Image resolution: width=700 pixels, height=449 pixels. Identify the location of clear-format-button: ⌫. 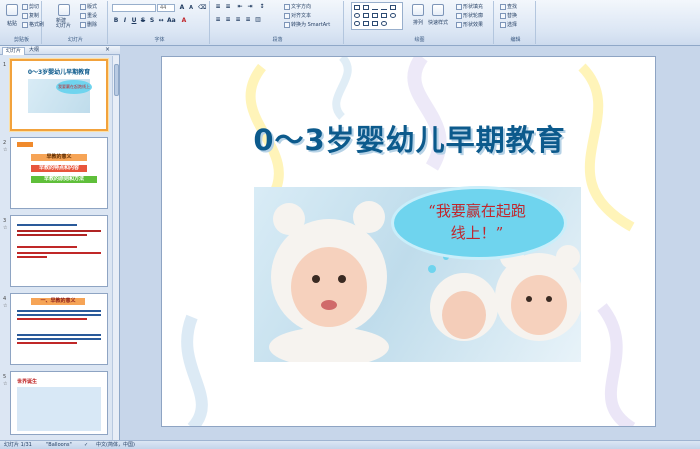
(202, 8).